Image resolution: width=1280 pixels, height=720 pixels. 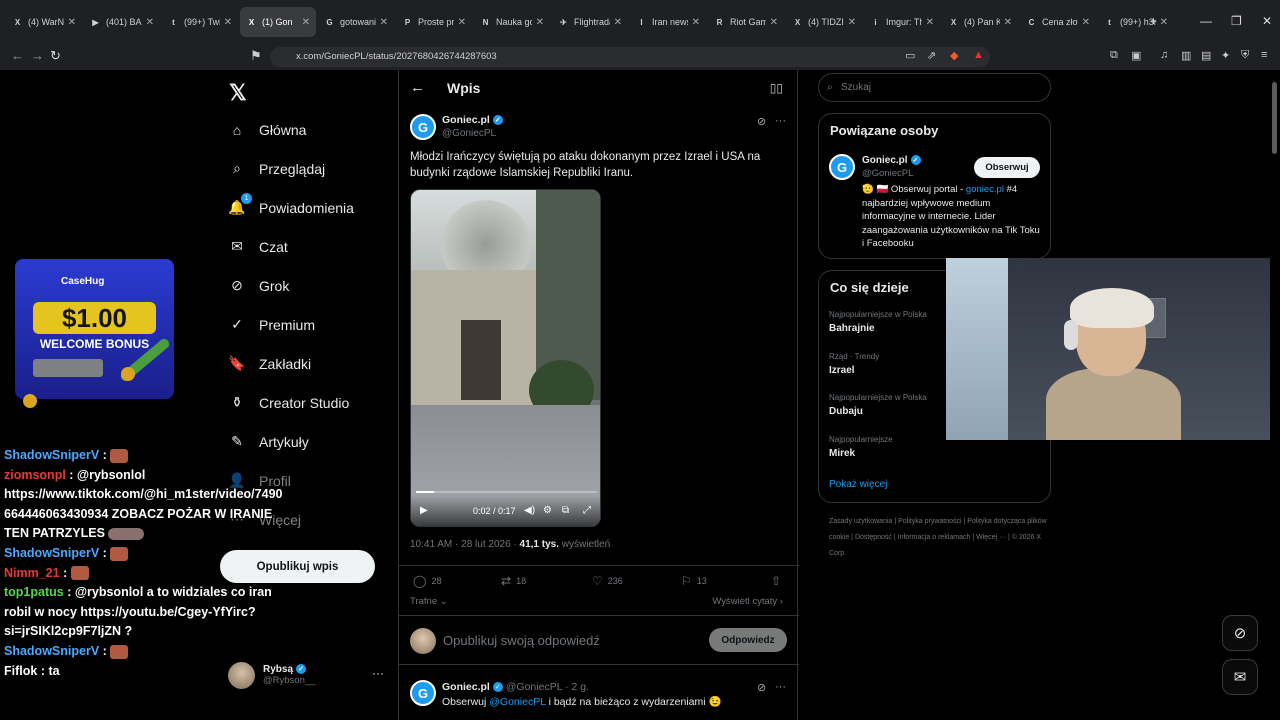 I want to click on bookmark-page-icon: ⚑, so click(x=256, y=56).